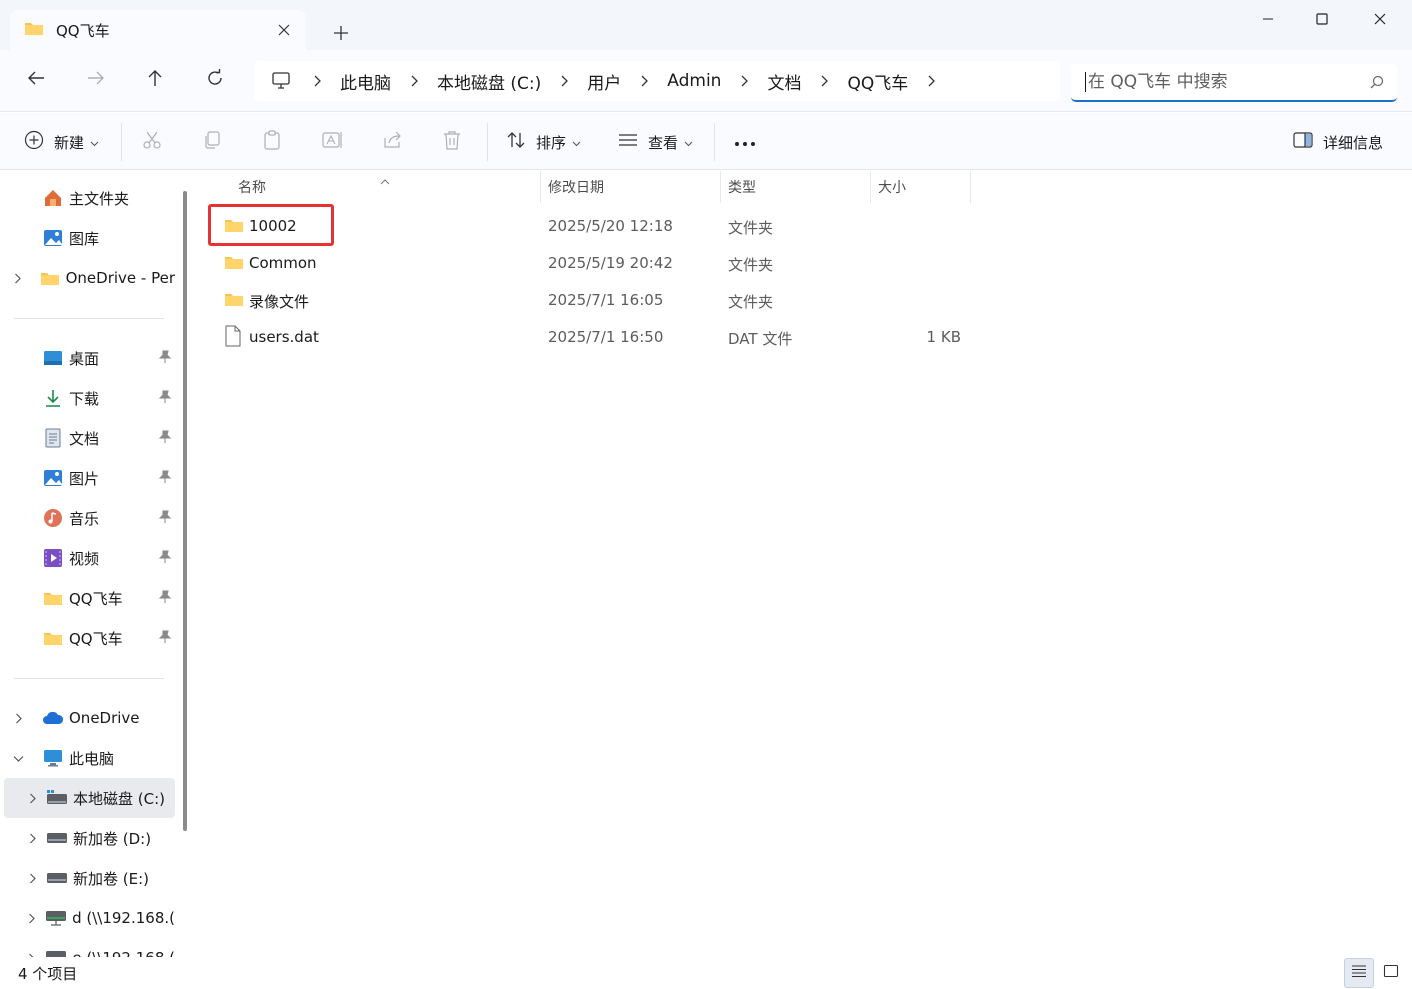 Image resolution: width=1412 pixels, height=989 pixels. I want to click on search-icon, so click(1377, 82).